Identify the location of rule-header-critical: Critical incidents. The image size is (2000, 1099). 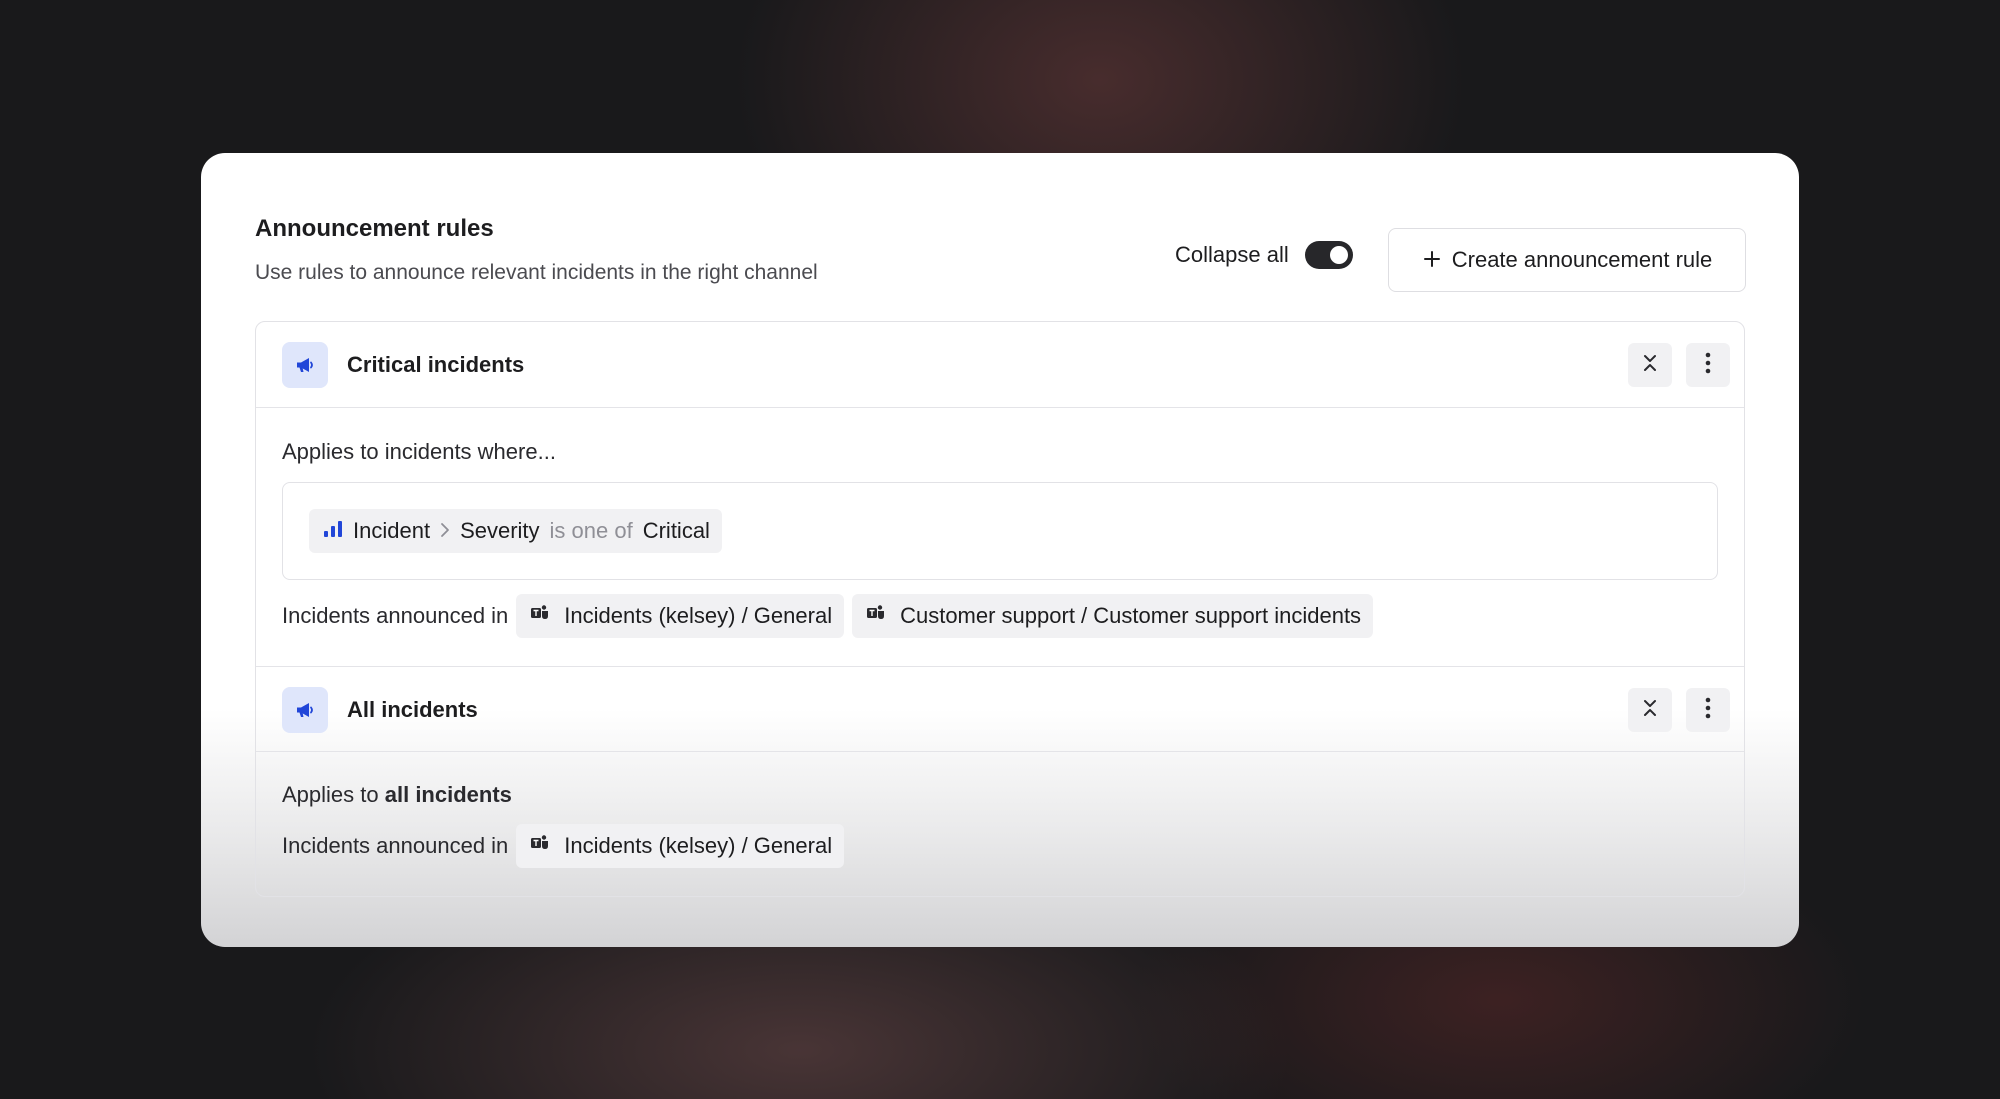
(1000, 365).